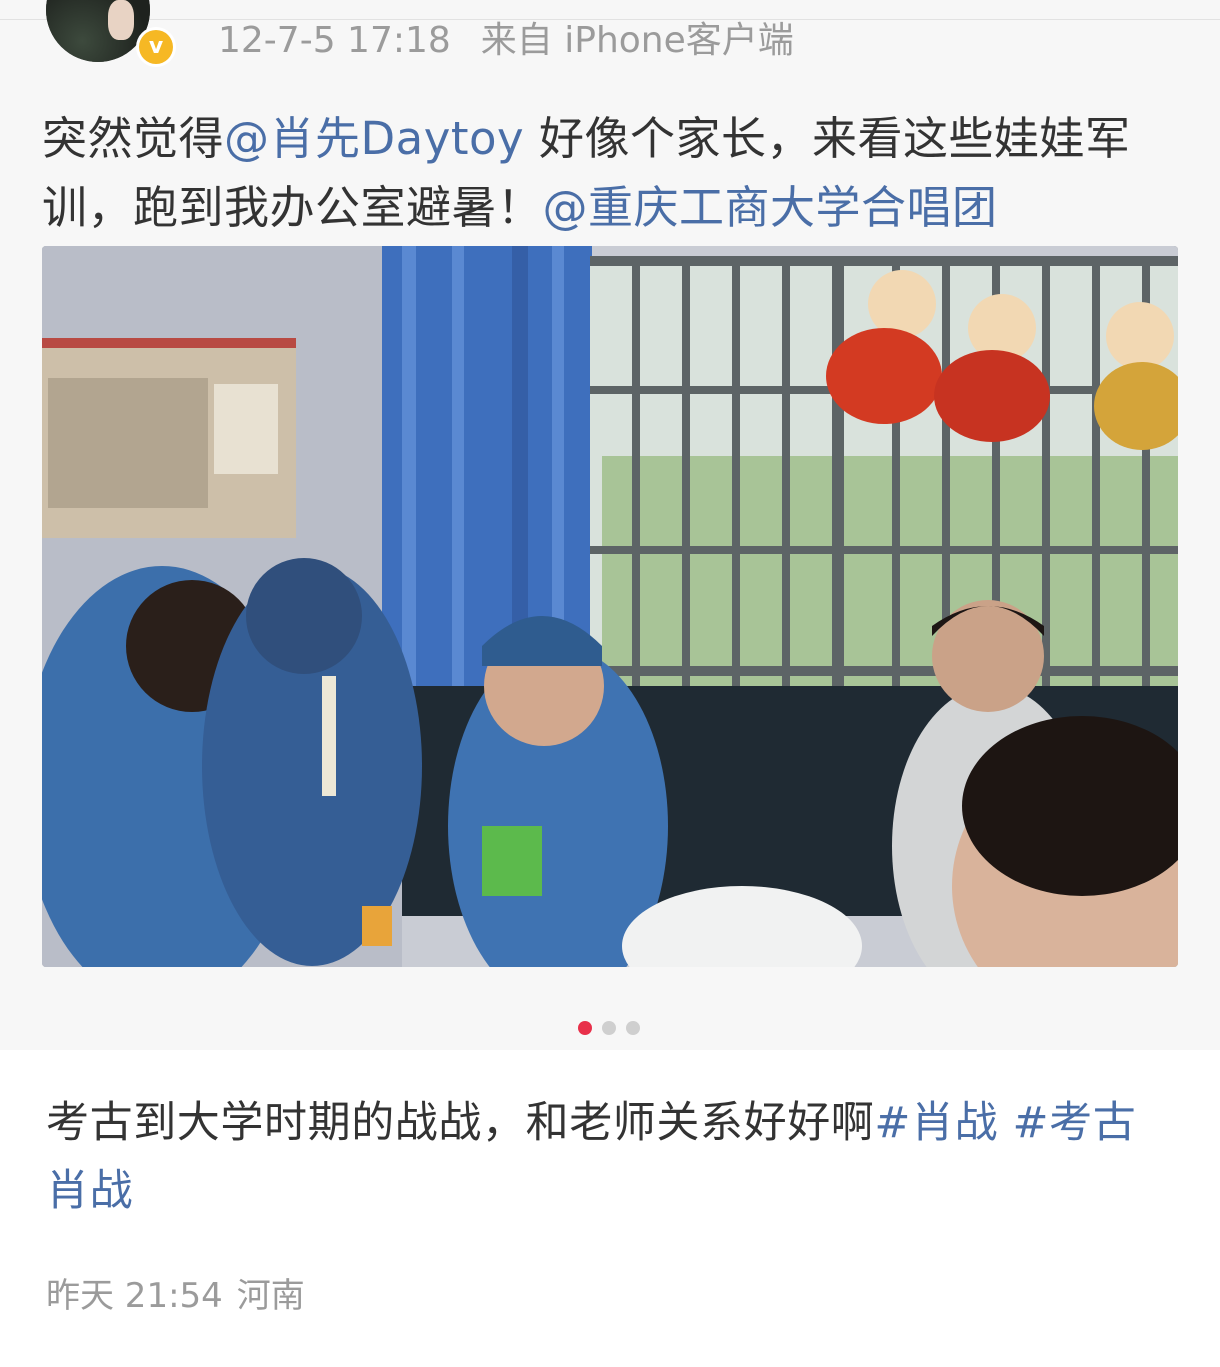 The width and height of the screenshot is (1220, 1367). What do you see at coordinates (770, 207) in the screenshot?
I see `mention-link: @重庆工商大学合唱团` at bounding box center [770, 207].